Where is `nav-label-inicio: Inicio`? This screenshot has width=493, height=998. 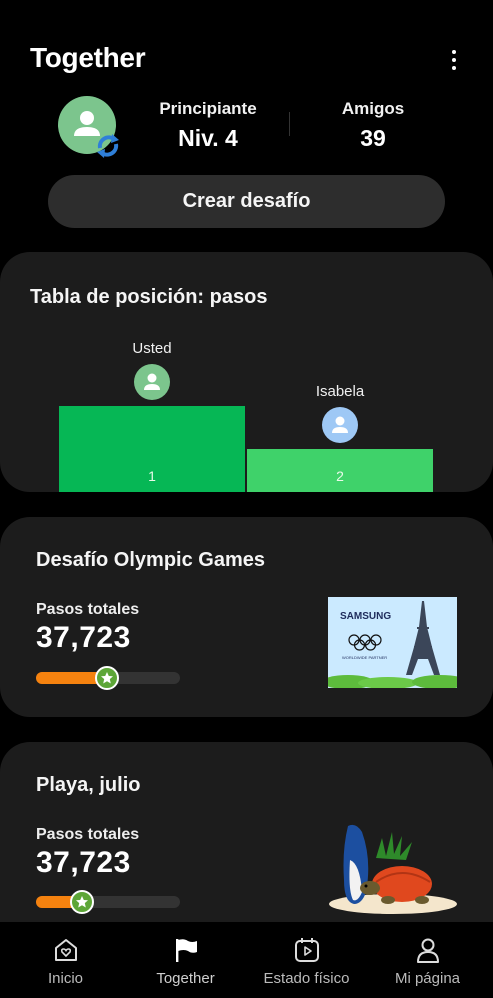 nav-label-inicio: Inicio is located at coordinates (65, 978).